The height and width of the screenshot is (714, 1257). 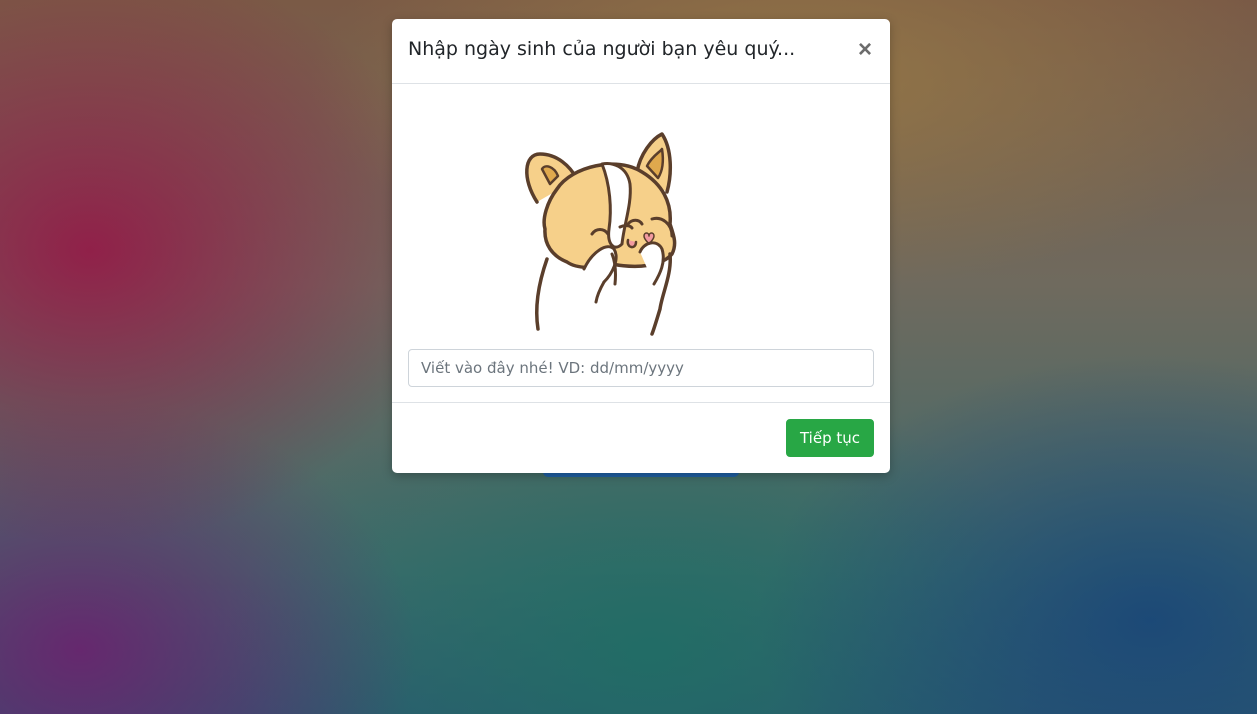 What do you see at coordinates (829, 438) in the screenshot?
I see `continue-button: Tiếp tục` at bounding box center [829, 438].